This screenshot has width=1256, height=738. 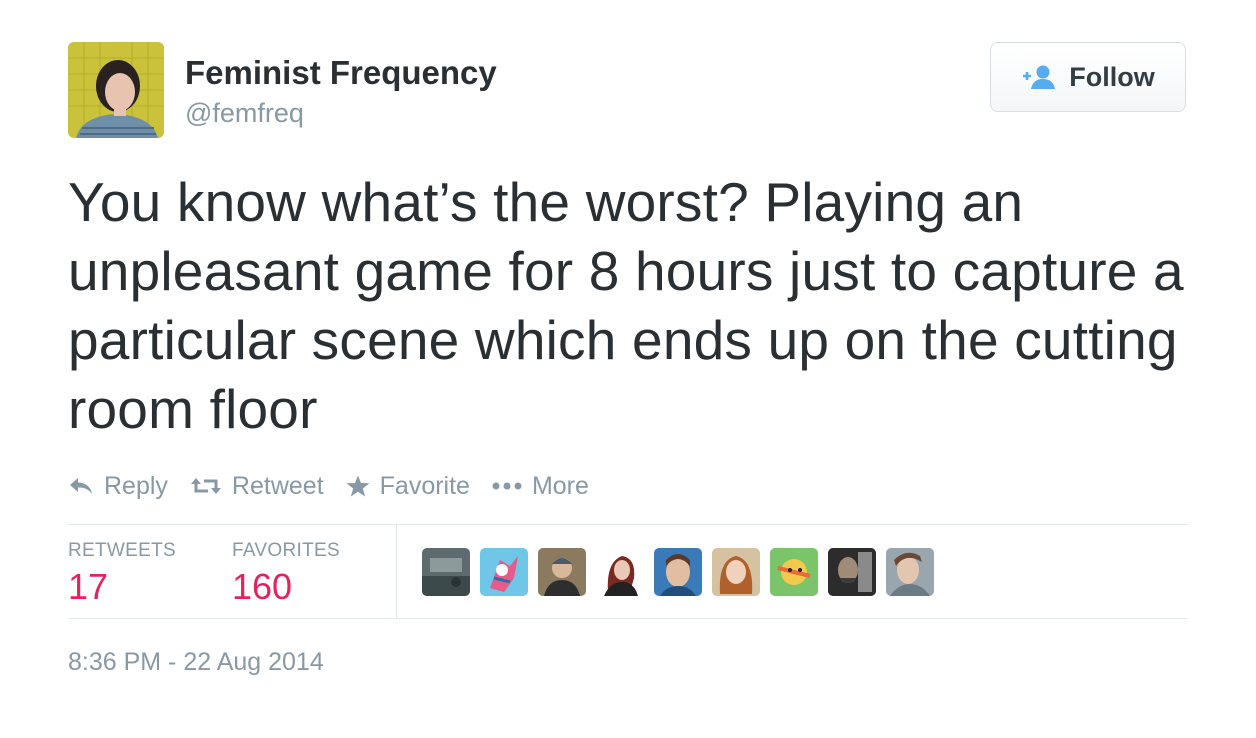 I want to click on favoriter-avatars, so click(x=678, y=572).